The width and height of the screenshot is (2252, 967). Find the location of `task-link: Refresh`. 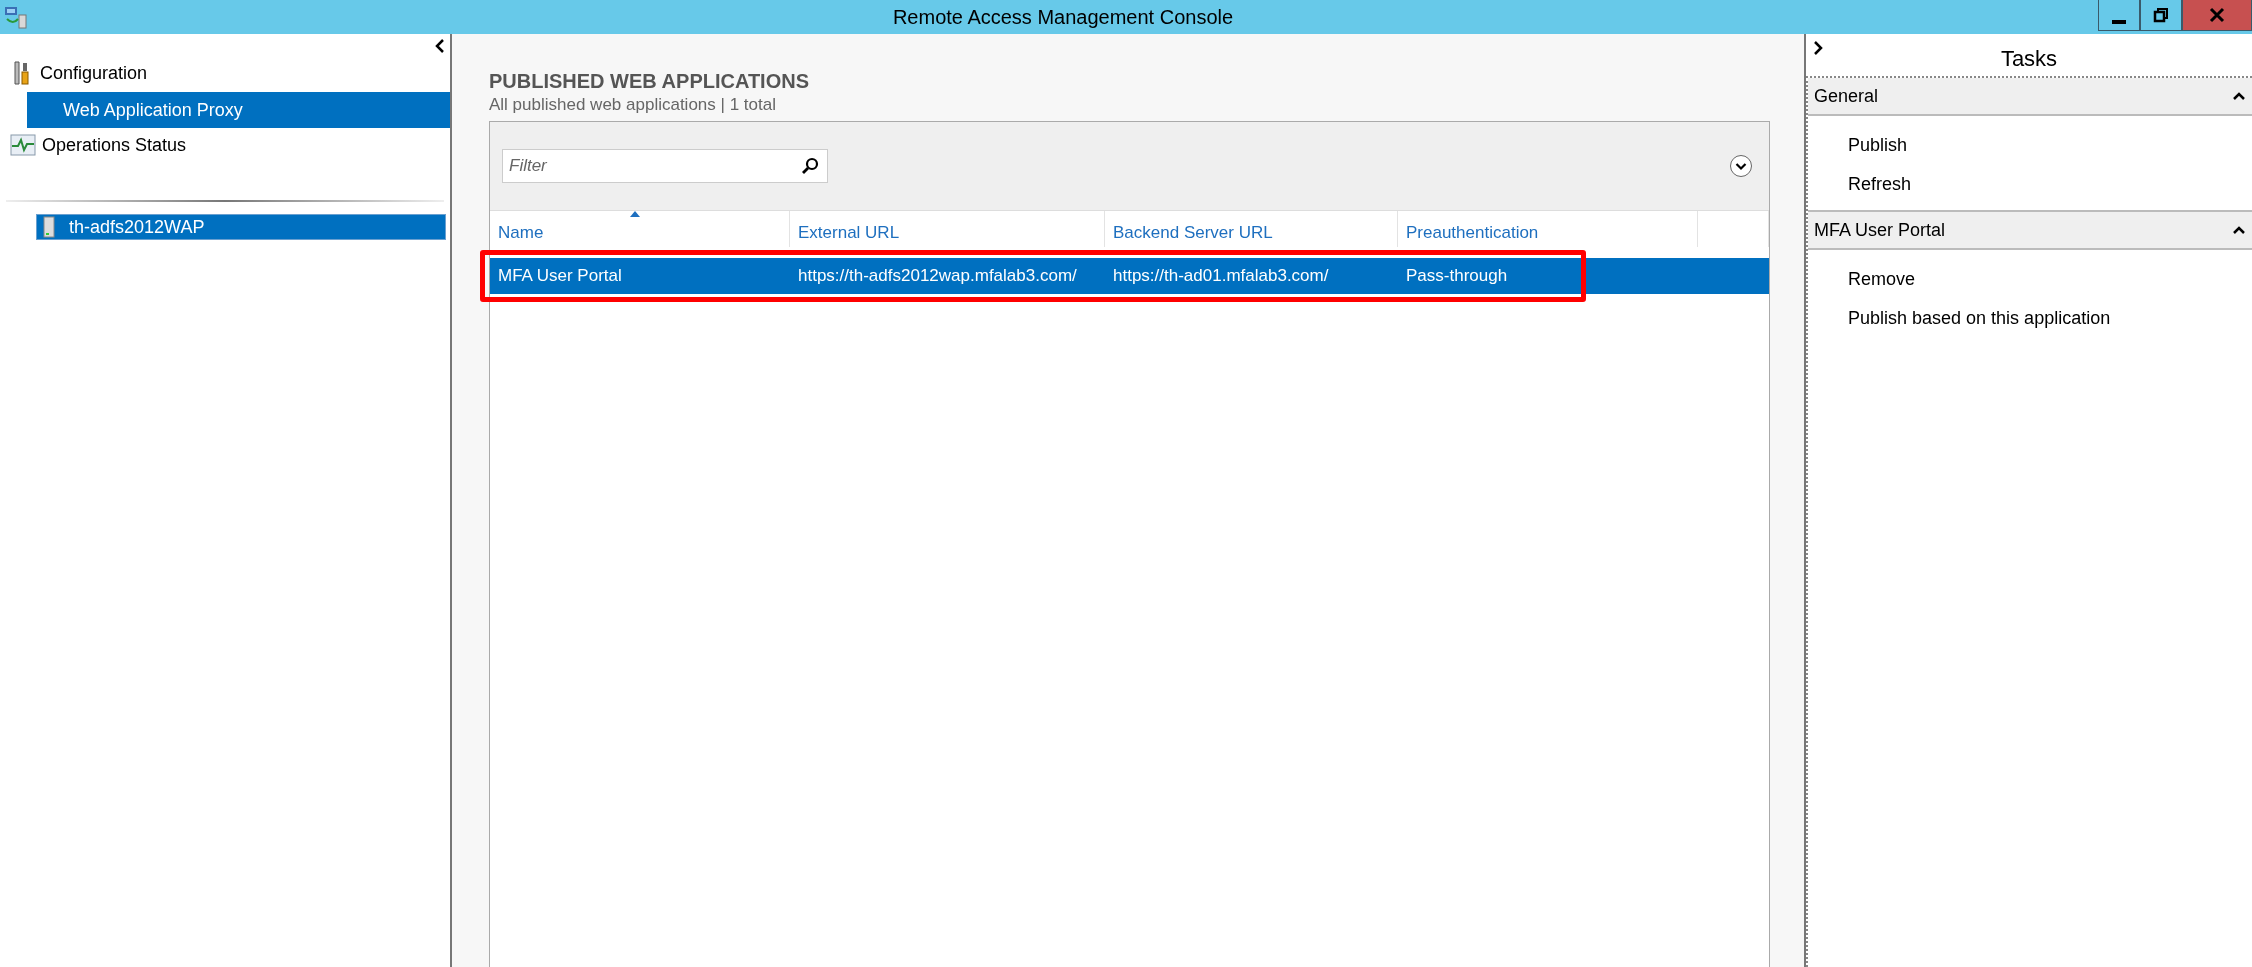

task-link: Refresh is located at coordinates (2030, 184).